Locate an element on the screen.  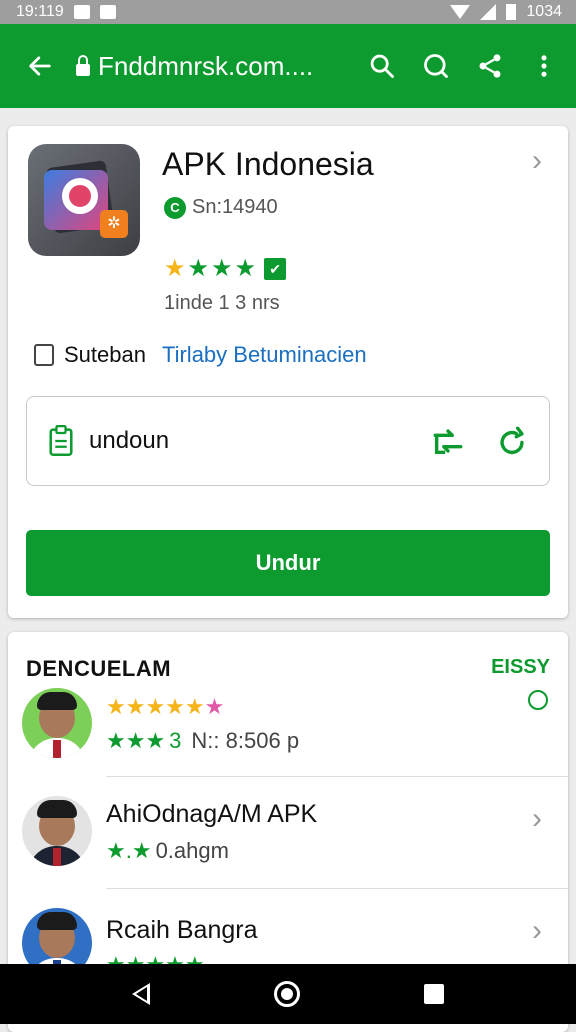
search-button is located at coordinates (382, 66).